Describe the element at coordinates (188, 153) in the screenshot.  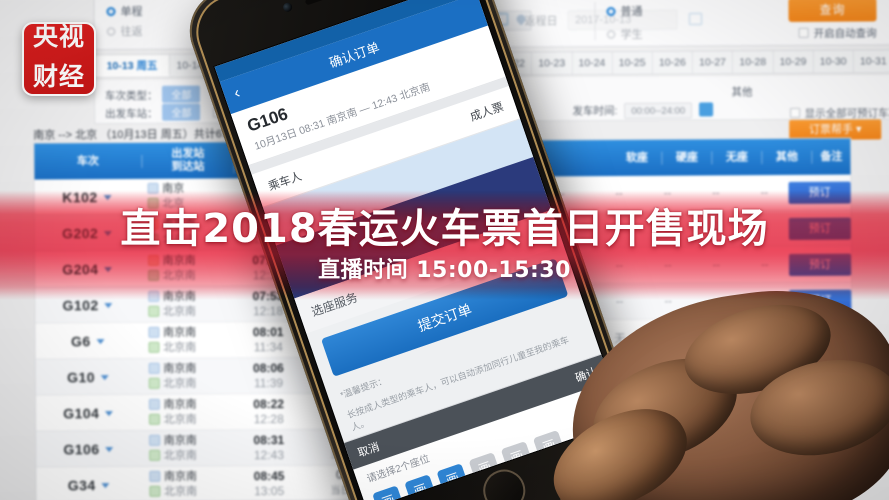
I see `th-station-from: 出发站` at that location.